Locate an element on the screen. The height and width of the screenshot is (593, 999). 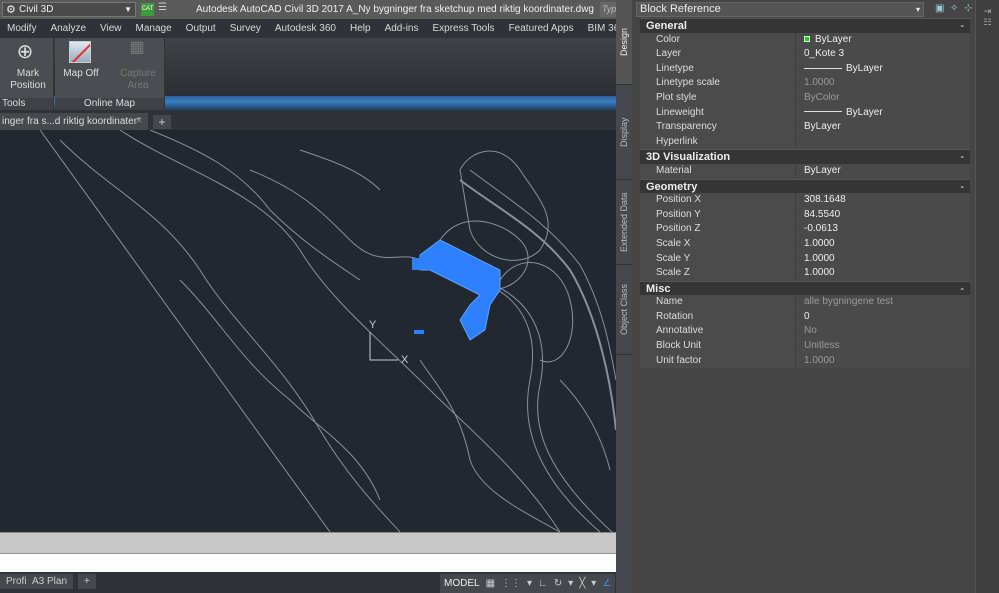
ucs-icon is located at coordinates (383, 346).